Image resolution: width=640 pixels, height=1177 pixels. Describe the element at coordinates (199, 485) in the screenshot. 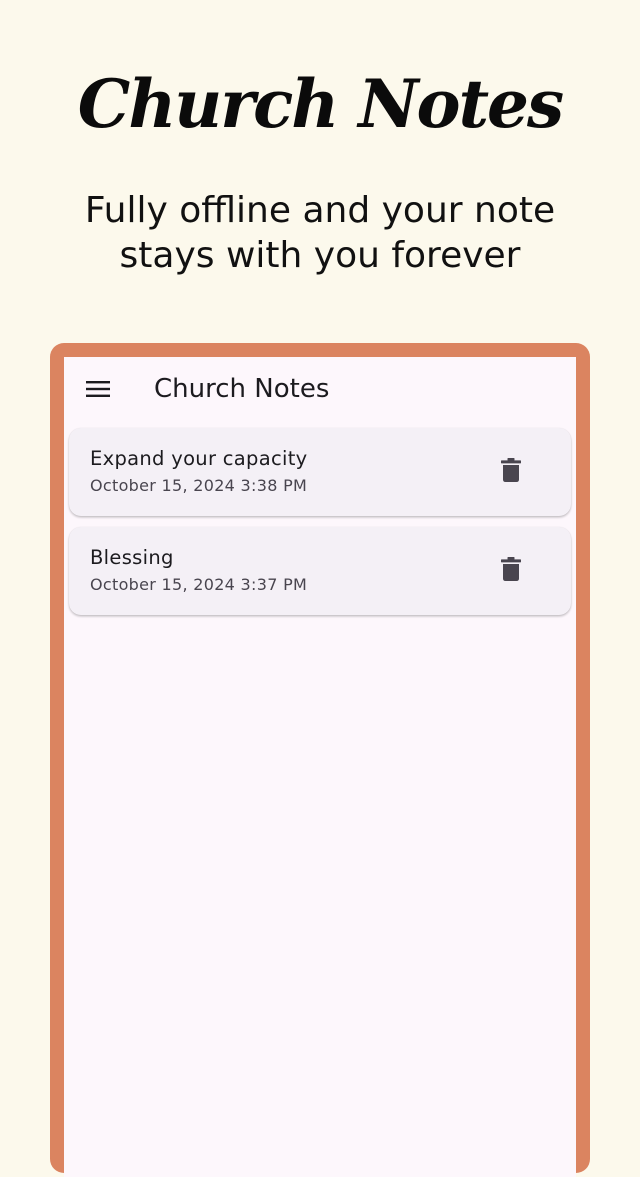

I see `note-date: October 15, 2024 3:38 PM` at that location.